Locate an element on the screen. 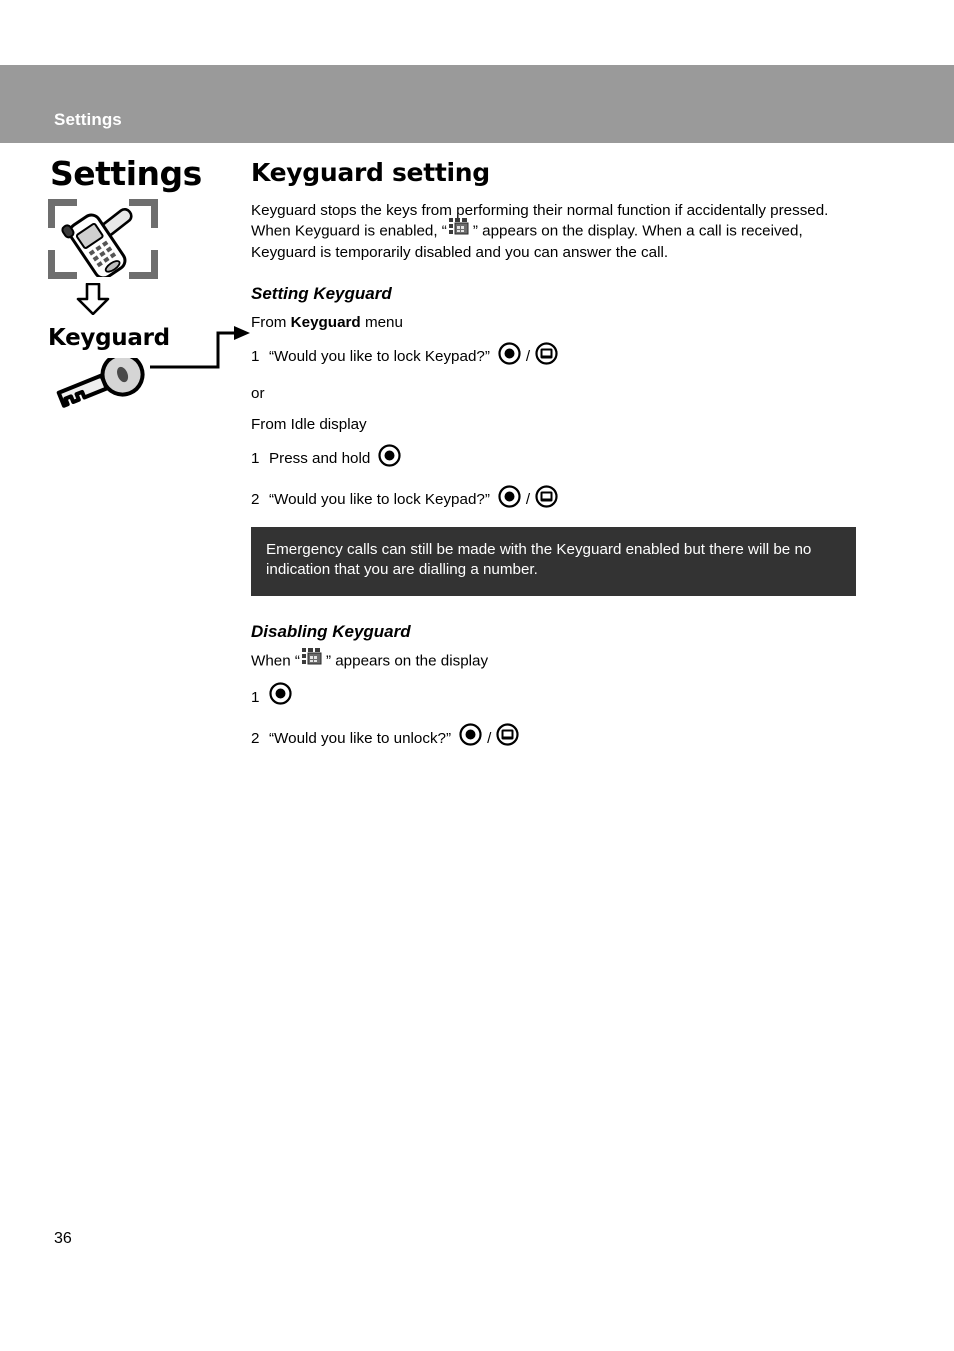 This screenshot has width=954, height=1351. disabling-lead-line: When “ ” appears on the display is located at coordinates (556, 660).